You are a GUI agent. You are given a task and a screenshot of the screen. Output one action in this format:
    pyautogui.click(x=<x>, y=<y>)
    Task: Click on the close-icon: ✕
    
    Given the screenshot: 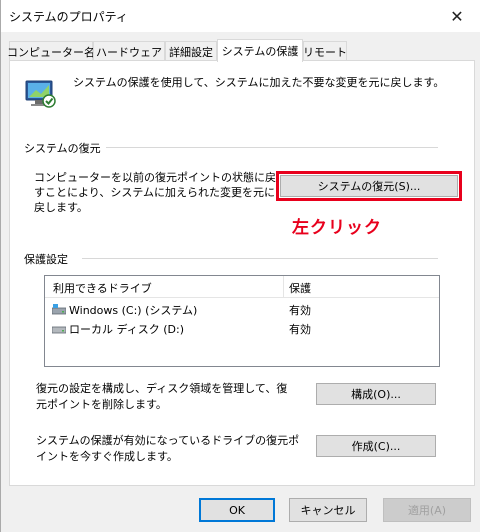 What is the action you would take?
    pyautogui.click(x=457, y=16)
    